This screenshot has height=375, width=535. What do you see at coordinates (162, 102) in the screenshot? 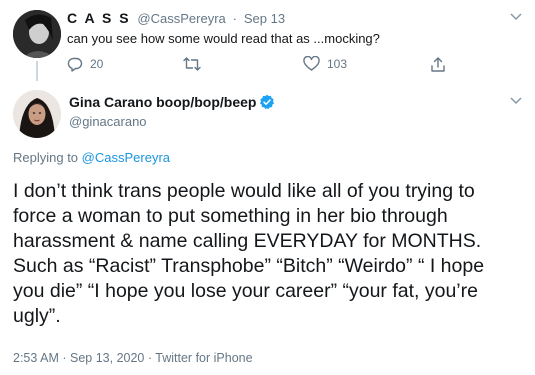
I see `display-name: Gina Carano boop/bop/beep` at bounding box center [162, 102].